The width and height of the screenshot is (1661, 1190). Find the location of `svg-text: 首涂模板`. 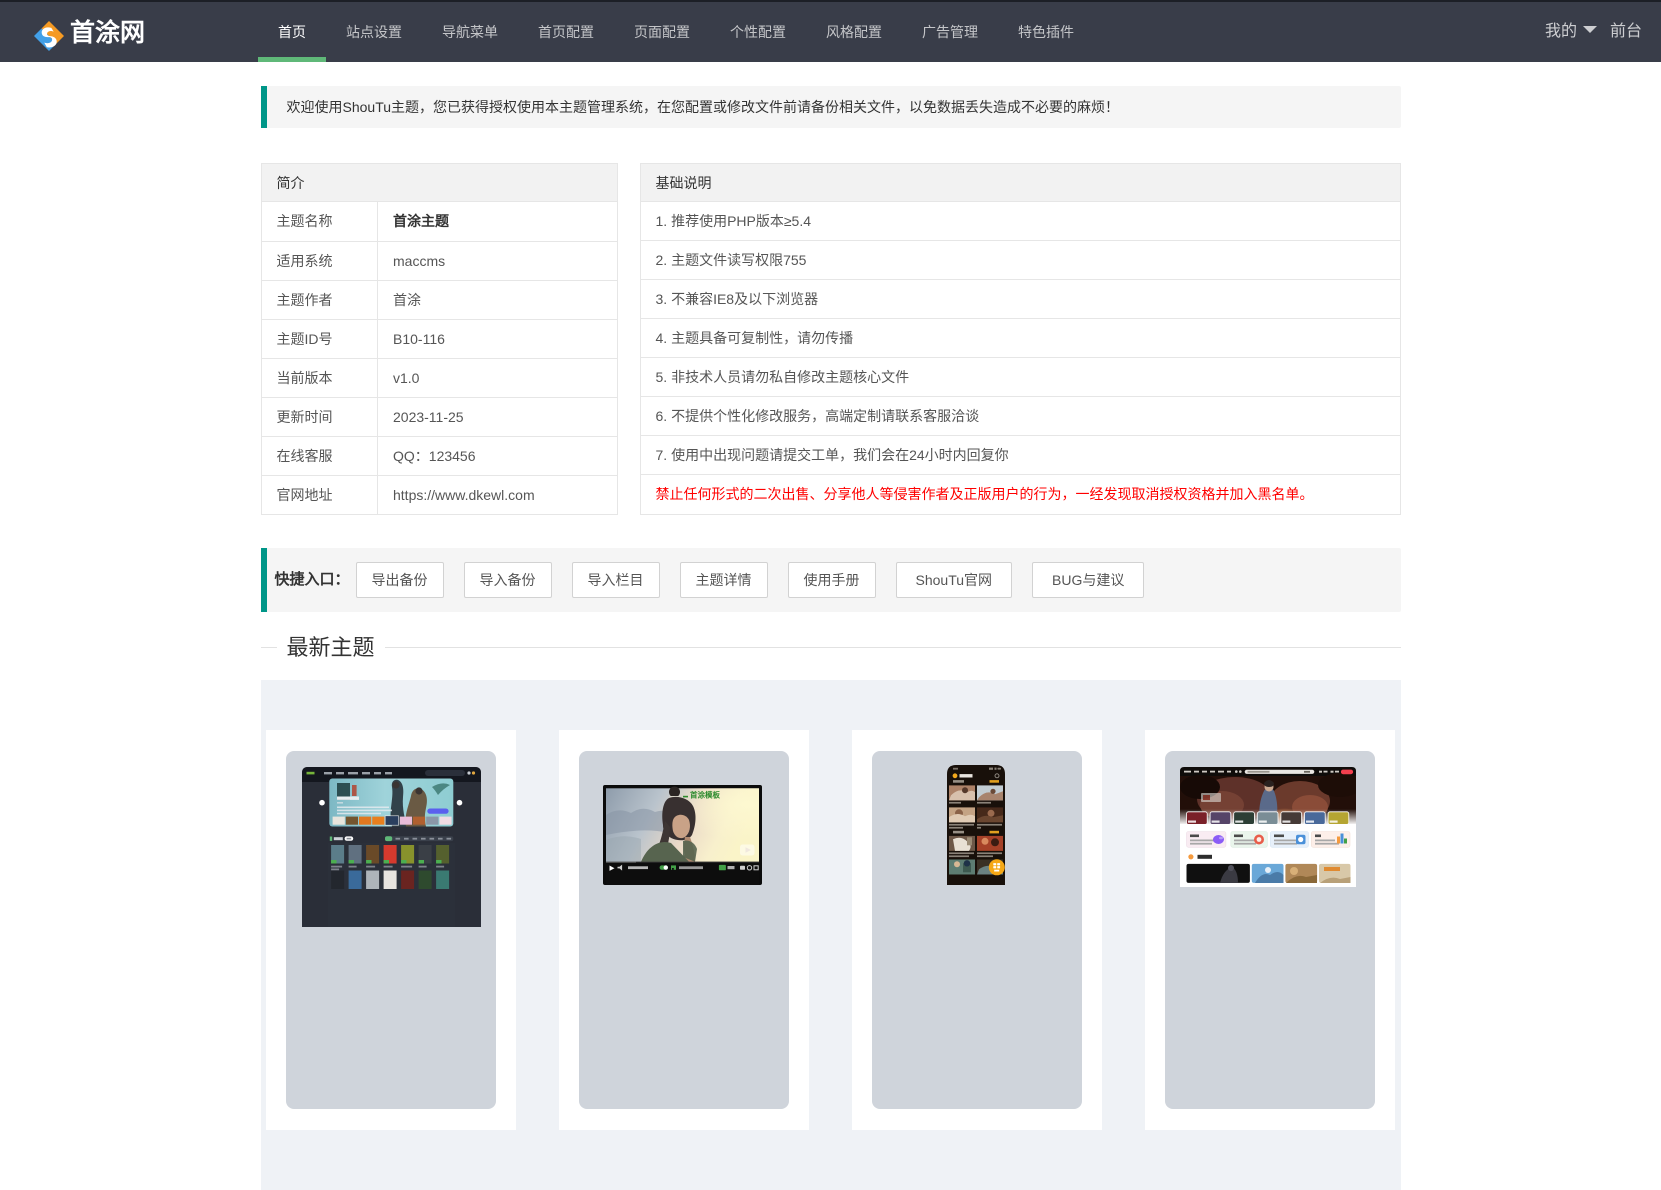

svg-text: 首涂模板 is located at coordinates (705, 795).